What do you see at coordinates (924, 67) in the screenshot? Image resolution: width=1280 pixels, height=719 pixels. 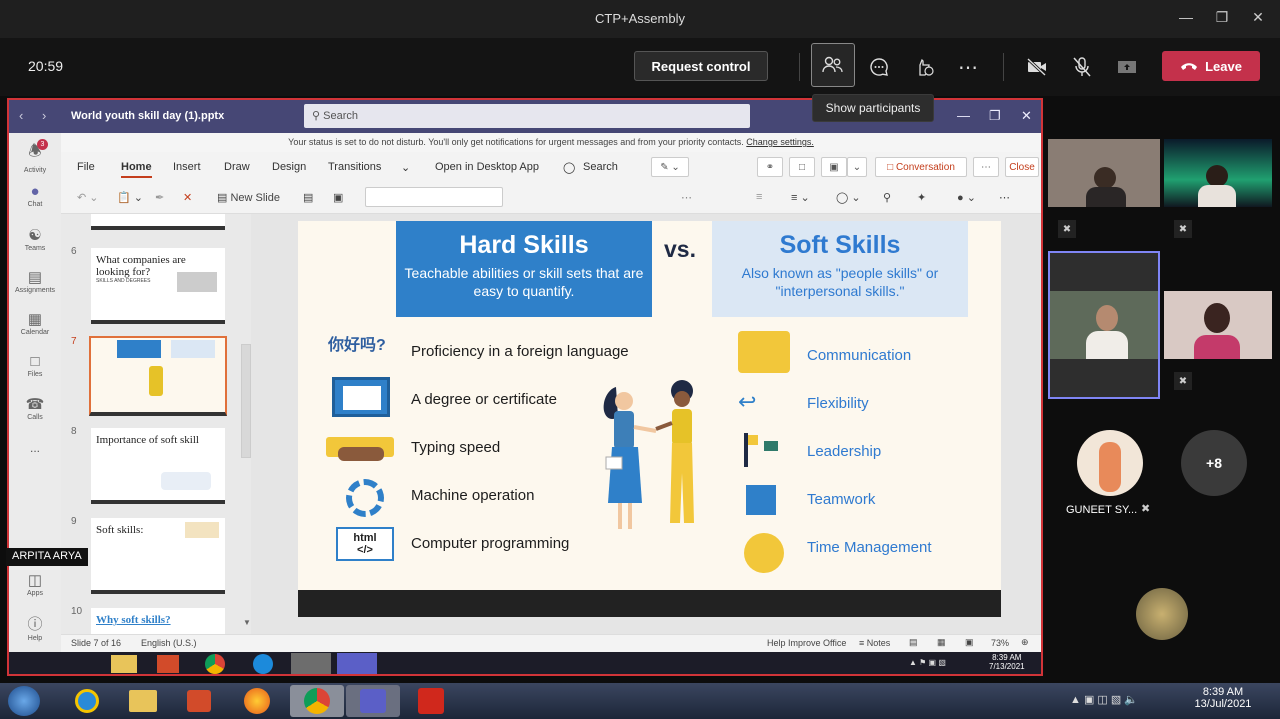 I see `reactions-icon` at bounding box center [924, 67].